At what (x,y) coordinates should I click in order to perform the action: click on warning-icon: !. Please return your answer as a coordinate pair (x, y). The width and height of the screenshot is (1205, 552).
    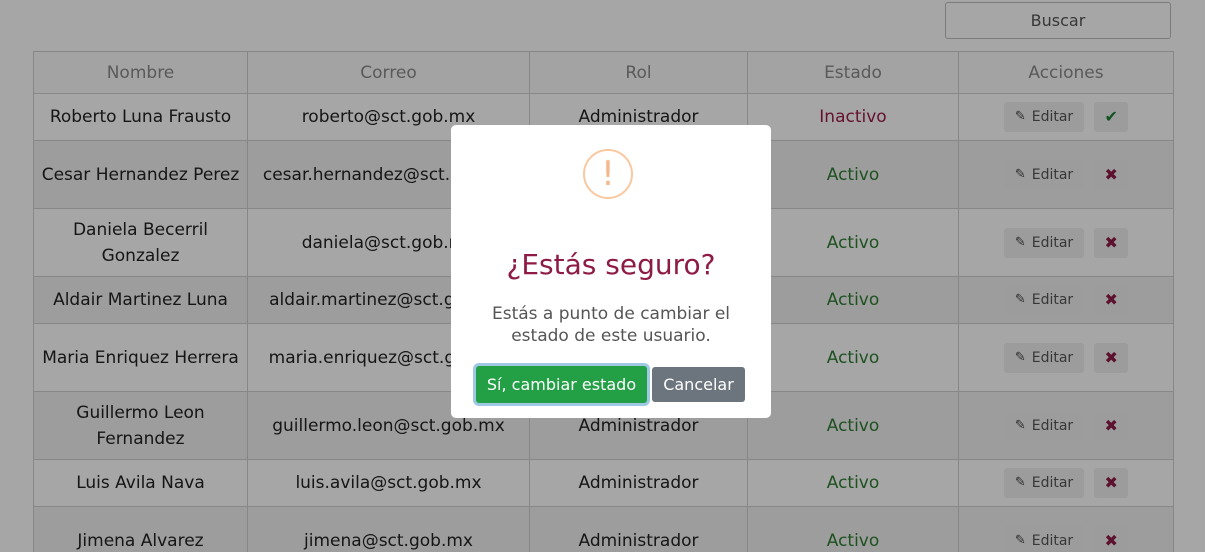
    Looking at the image, I should click on (608, 174).